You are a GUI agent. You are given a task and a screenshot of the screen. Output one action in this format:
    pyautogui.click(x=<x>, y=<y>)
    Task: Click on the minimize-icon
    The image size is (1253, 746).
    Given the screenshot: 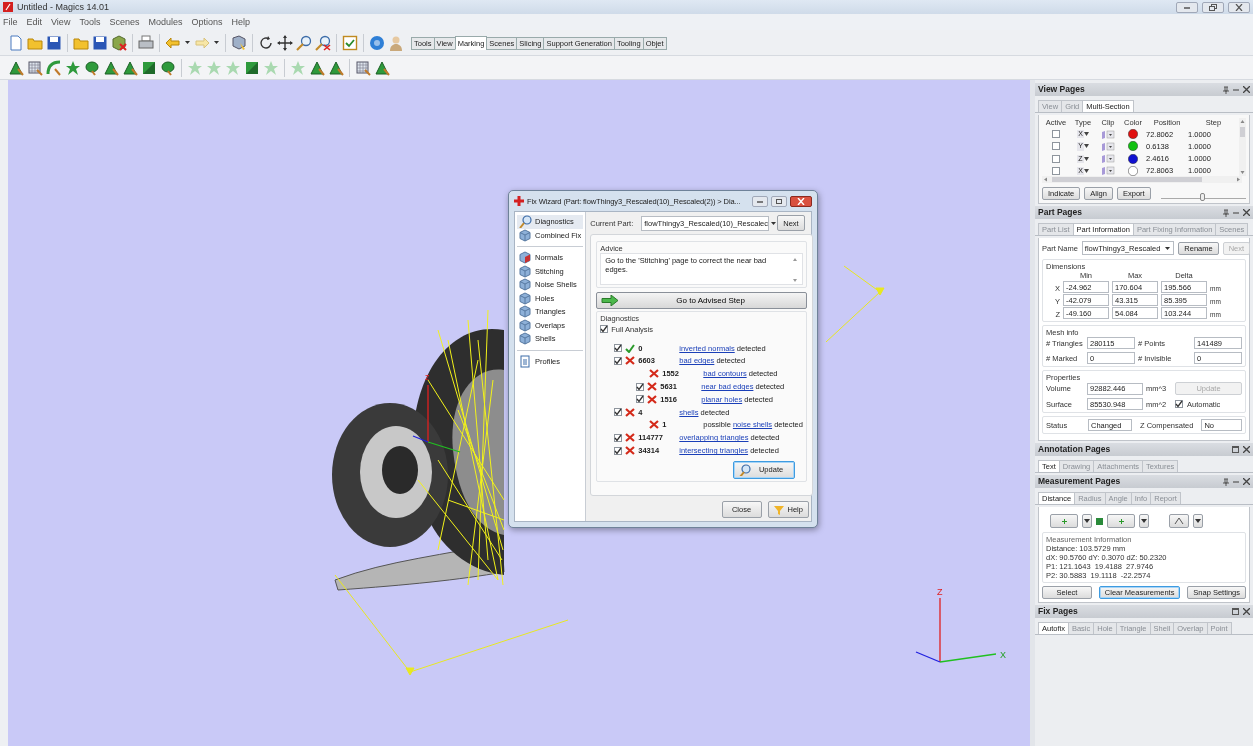 What is the action you would take?
    pyautogui.click(x=760, y=201)
    